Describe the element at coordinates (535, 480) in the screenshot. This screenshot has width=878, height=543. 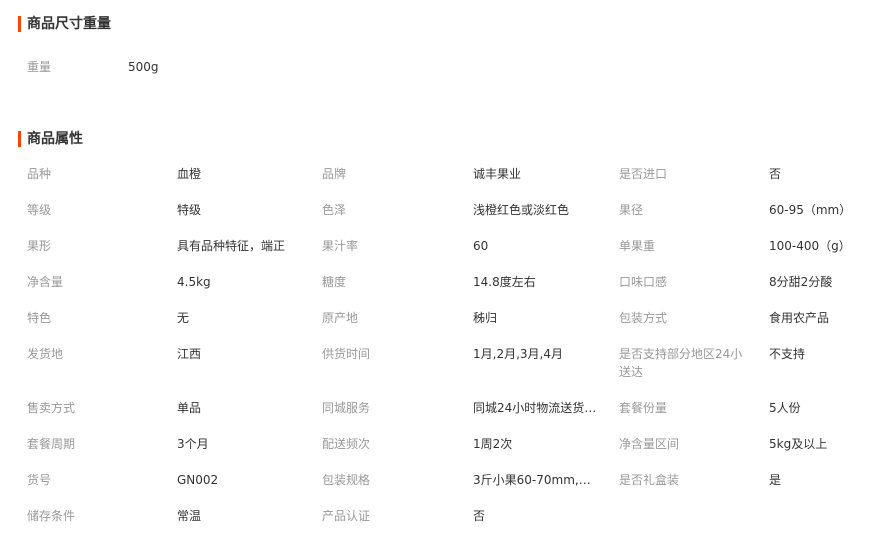
I see `attribute-value: 3斤小果60-70mm,5斤中果70-80mm` at that location.